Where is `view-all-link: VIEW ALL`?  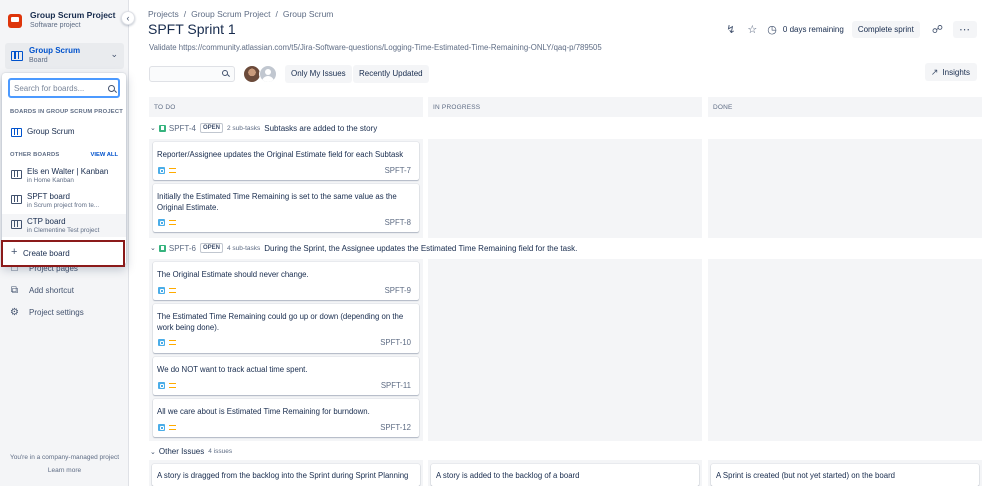 view-all-link: VIEW ALL is located at coordinates (104, 155).